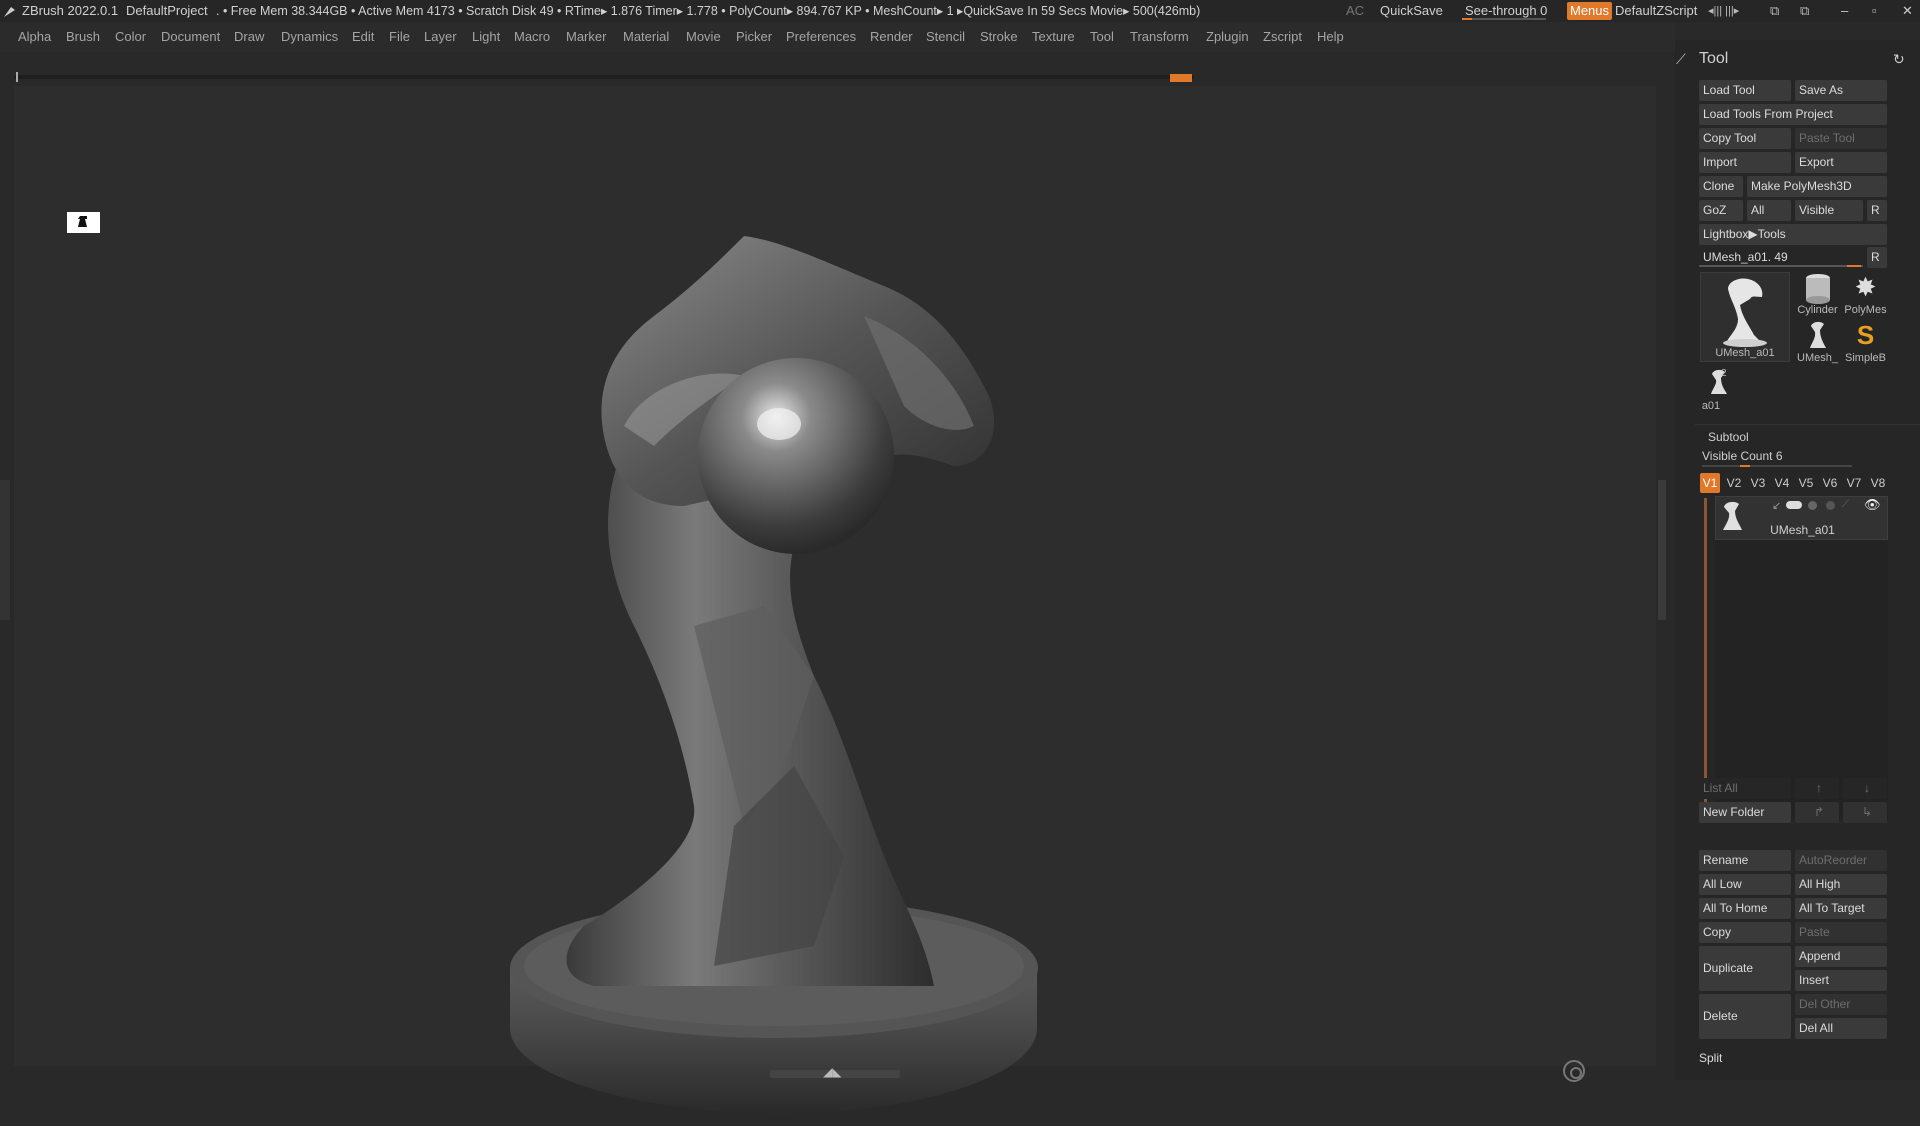  What do you see at coordinates (1745, 932) in the screenshot?
I see `copy-subtool-button: Copy` at bounding box center [1745, 932].